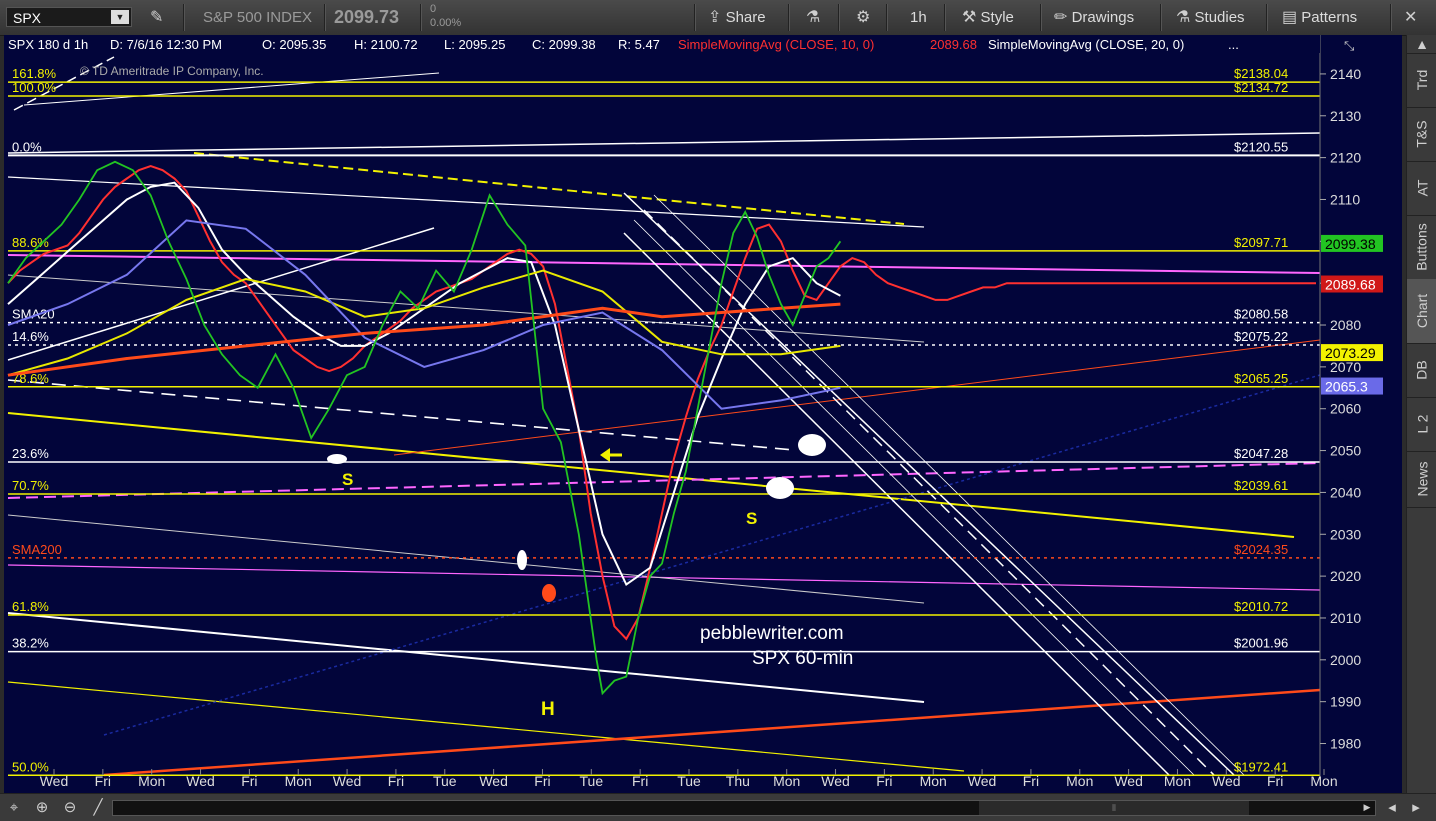 This screenshot has width=1436, height=821. I want to click on header-close: C: 2099.38, so click(564, 44).